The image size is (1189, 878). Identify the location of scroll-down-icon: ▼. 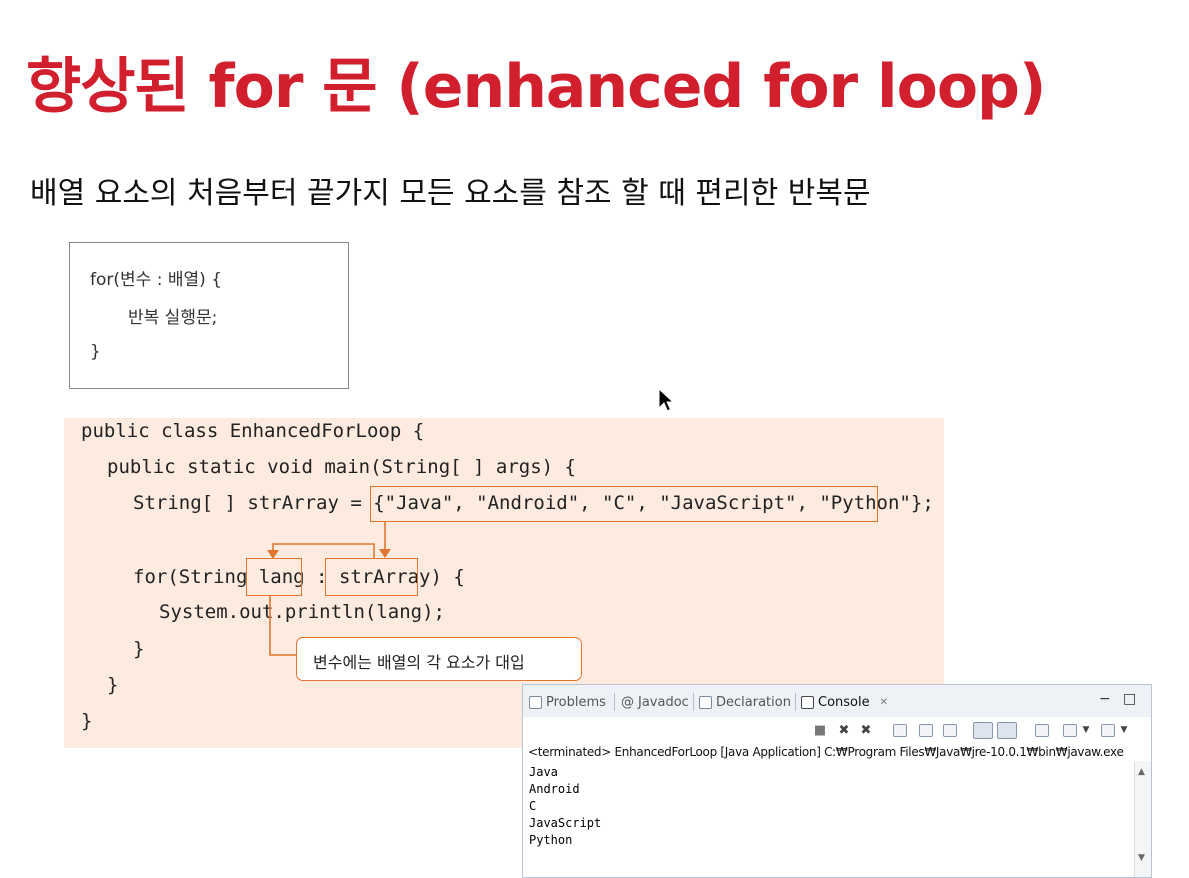
(1141, 858).